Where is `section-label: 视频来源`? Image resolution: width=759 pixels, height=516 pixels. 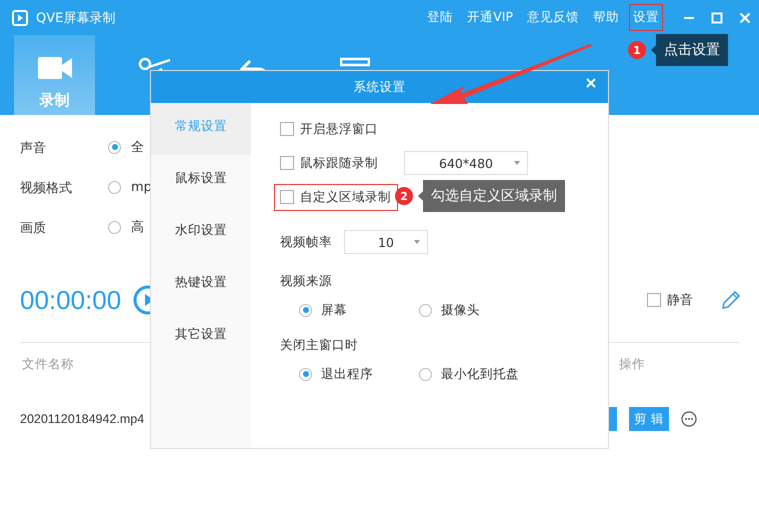 section-label: 视频来源 is located at coordinates (306, 281).